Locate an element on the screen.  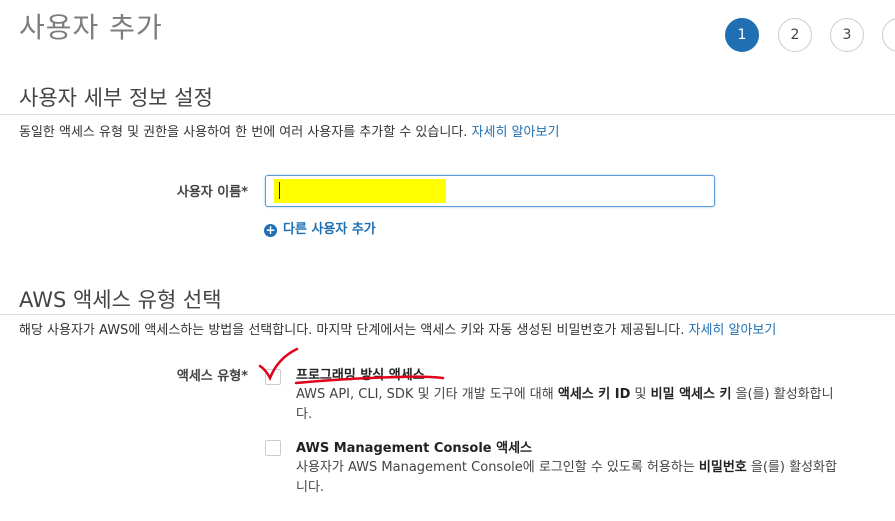
access-type-label: 액세스 유형* is located at coordinates (212, 376).